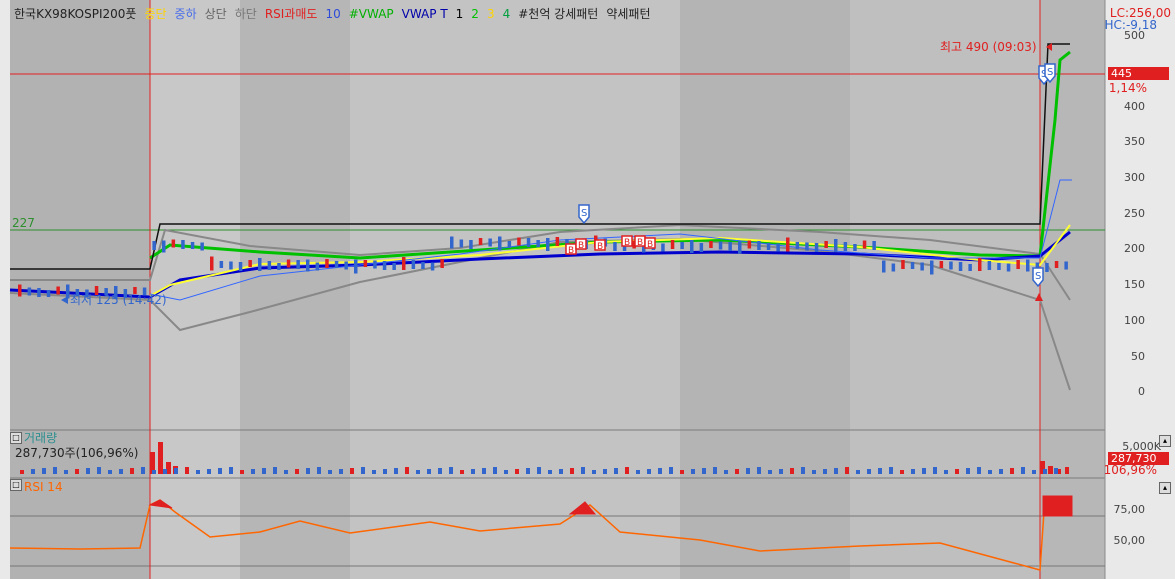 The width and height of the screenshot is (1175, 579). What do you see at coordinates (1165, 488) in the screenshot?
I see `rsi-collapse-button: ▴` at bounding box center [1165, 488].